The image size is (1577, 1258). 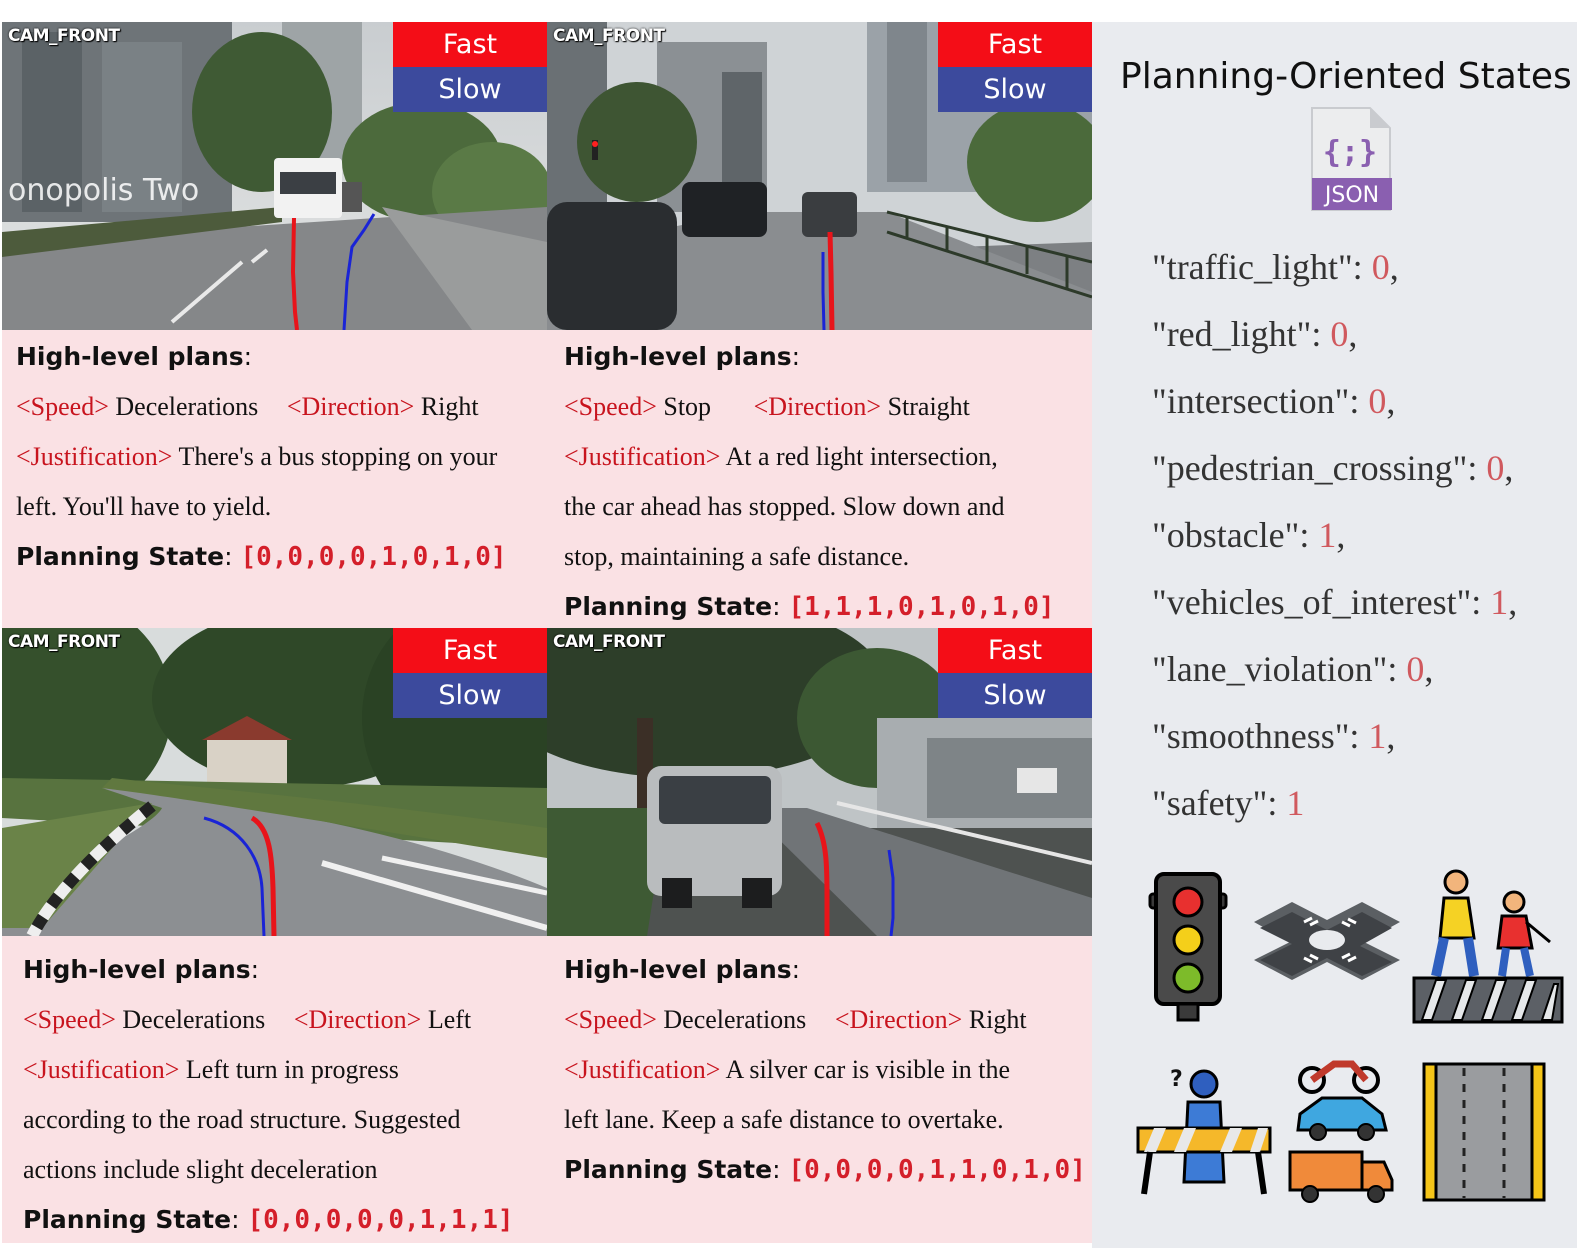 I want to click on lane-icon, so click(x=1484, y=1132).